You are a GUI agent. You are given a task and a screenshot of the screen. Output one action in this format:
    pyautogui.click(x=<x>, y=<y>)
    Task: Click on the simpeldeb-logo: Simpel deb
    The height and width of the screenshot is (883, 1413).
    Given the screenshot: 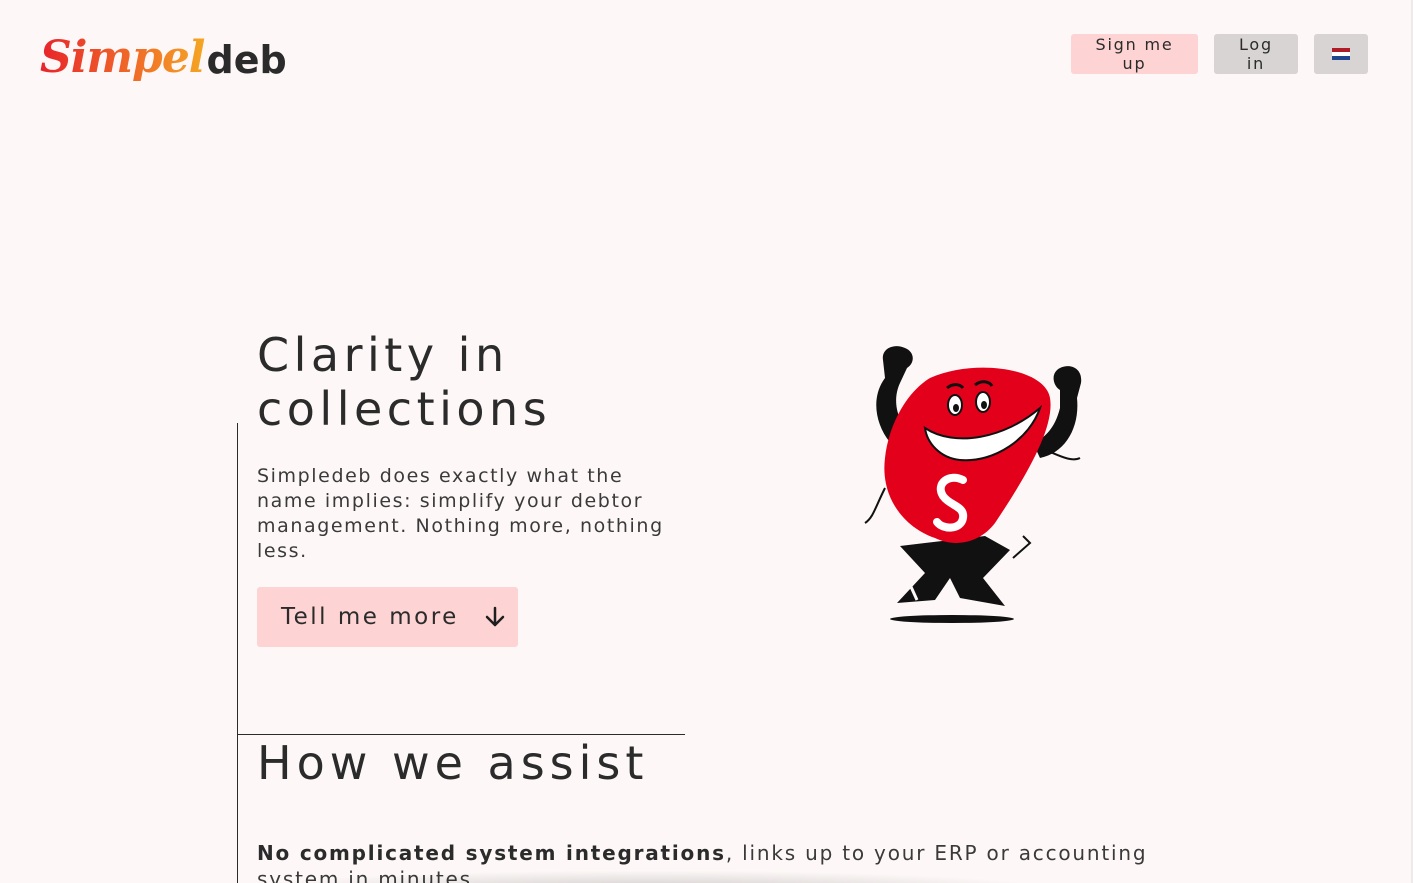 What is the action you would take?
    pyautogui.click(x=163, y=53)
    